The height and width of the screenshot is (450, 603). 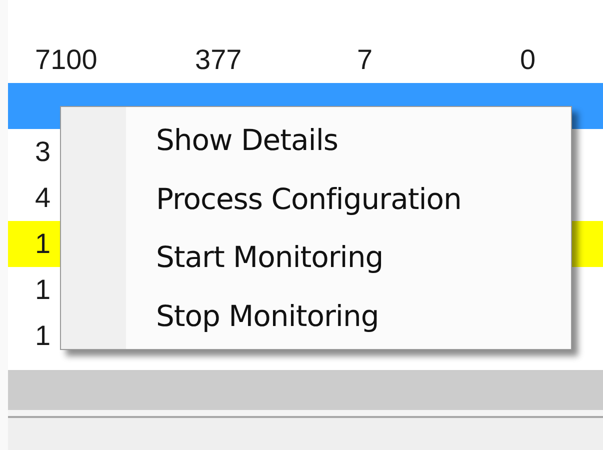 What do you see at coordinates (305, 60) in the screenshot?
I see `table-row: 7100 377 7 0` at bounding box center [305, 60].